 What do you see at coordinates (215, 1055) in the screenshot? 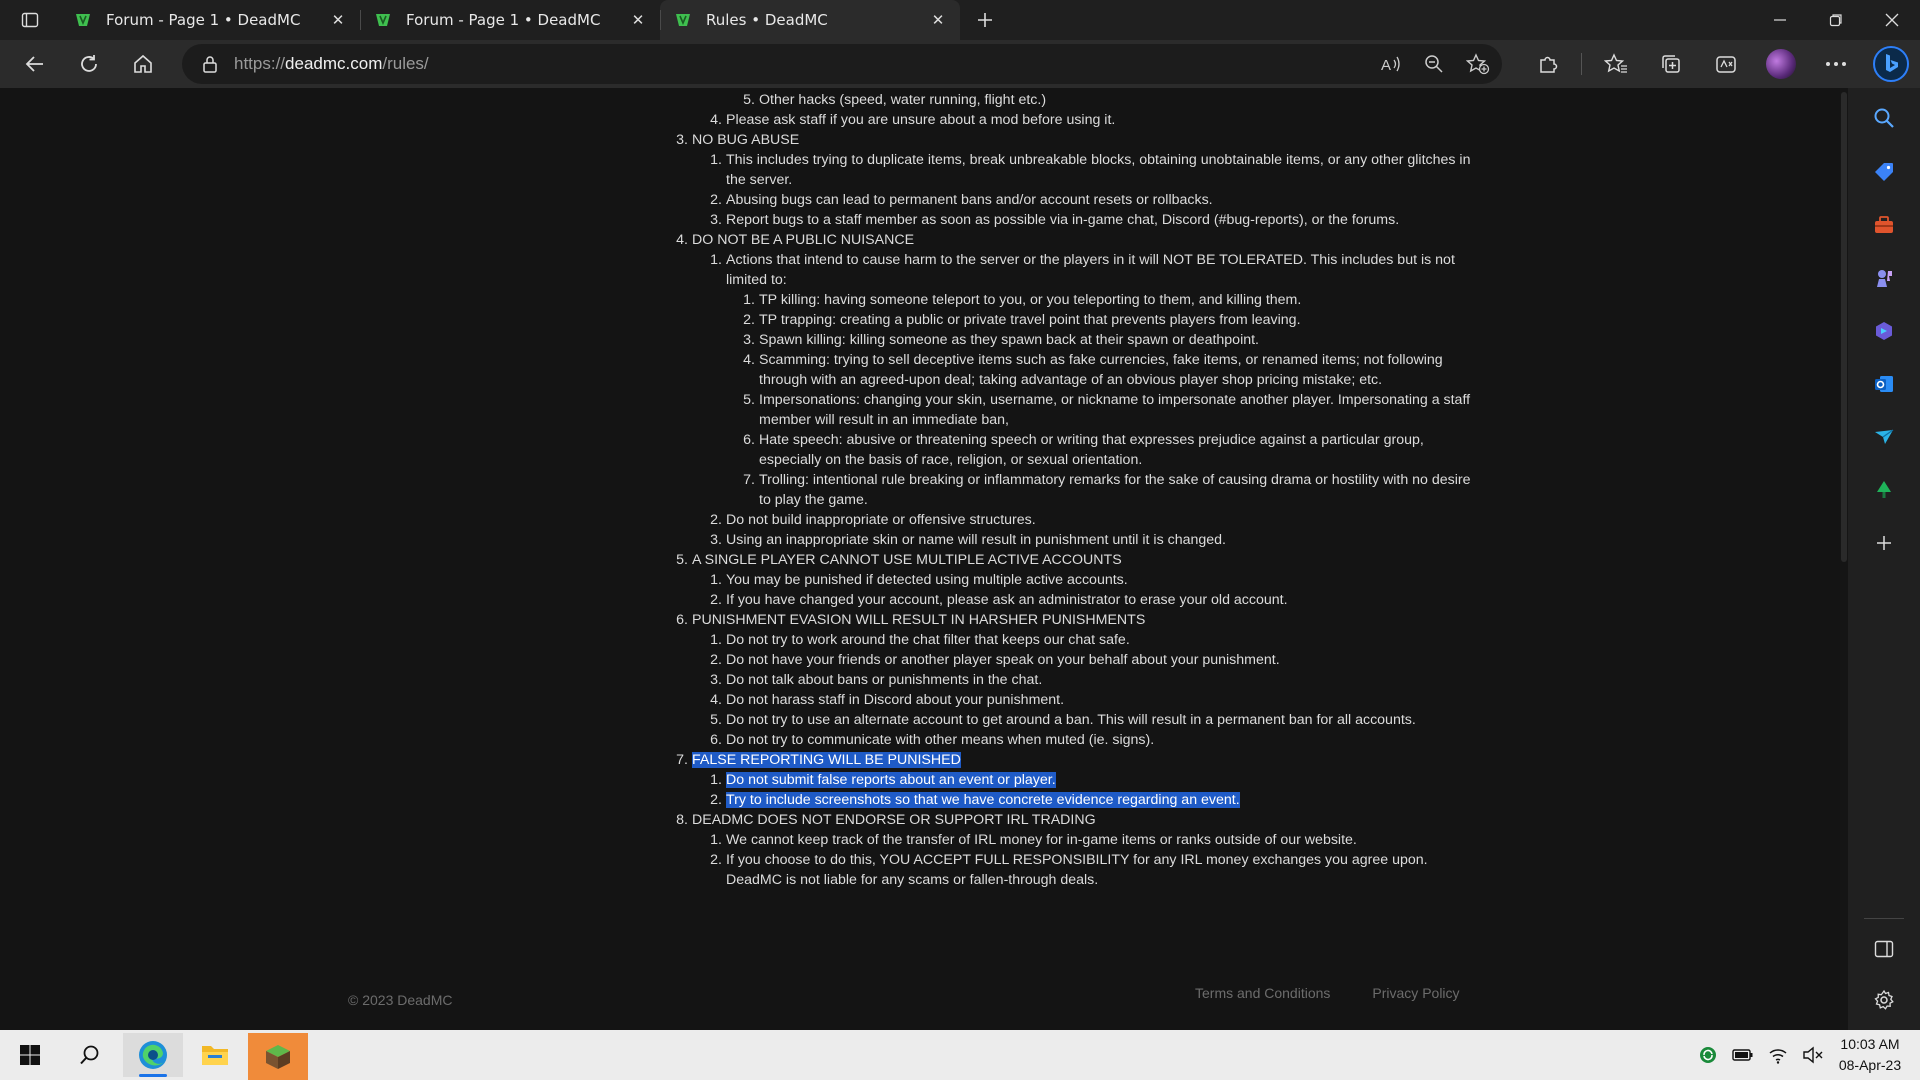
I see `taskbar-file-explorer-button` at bounding box center [215, 1055].